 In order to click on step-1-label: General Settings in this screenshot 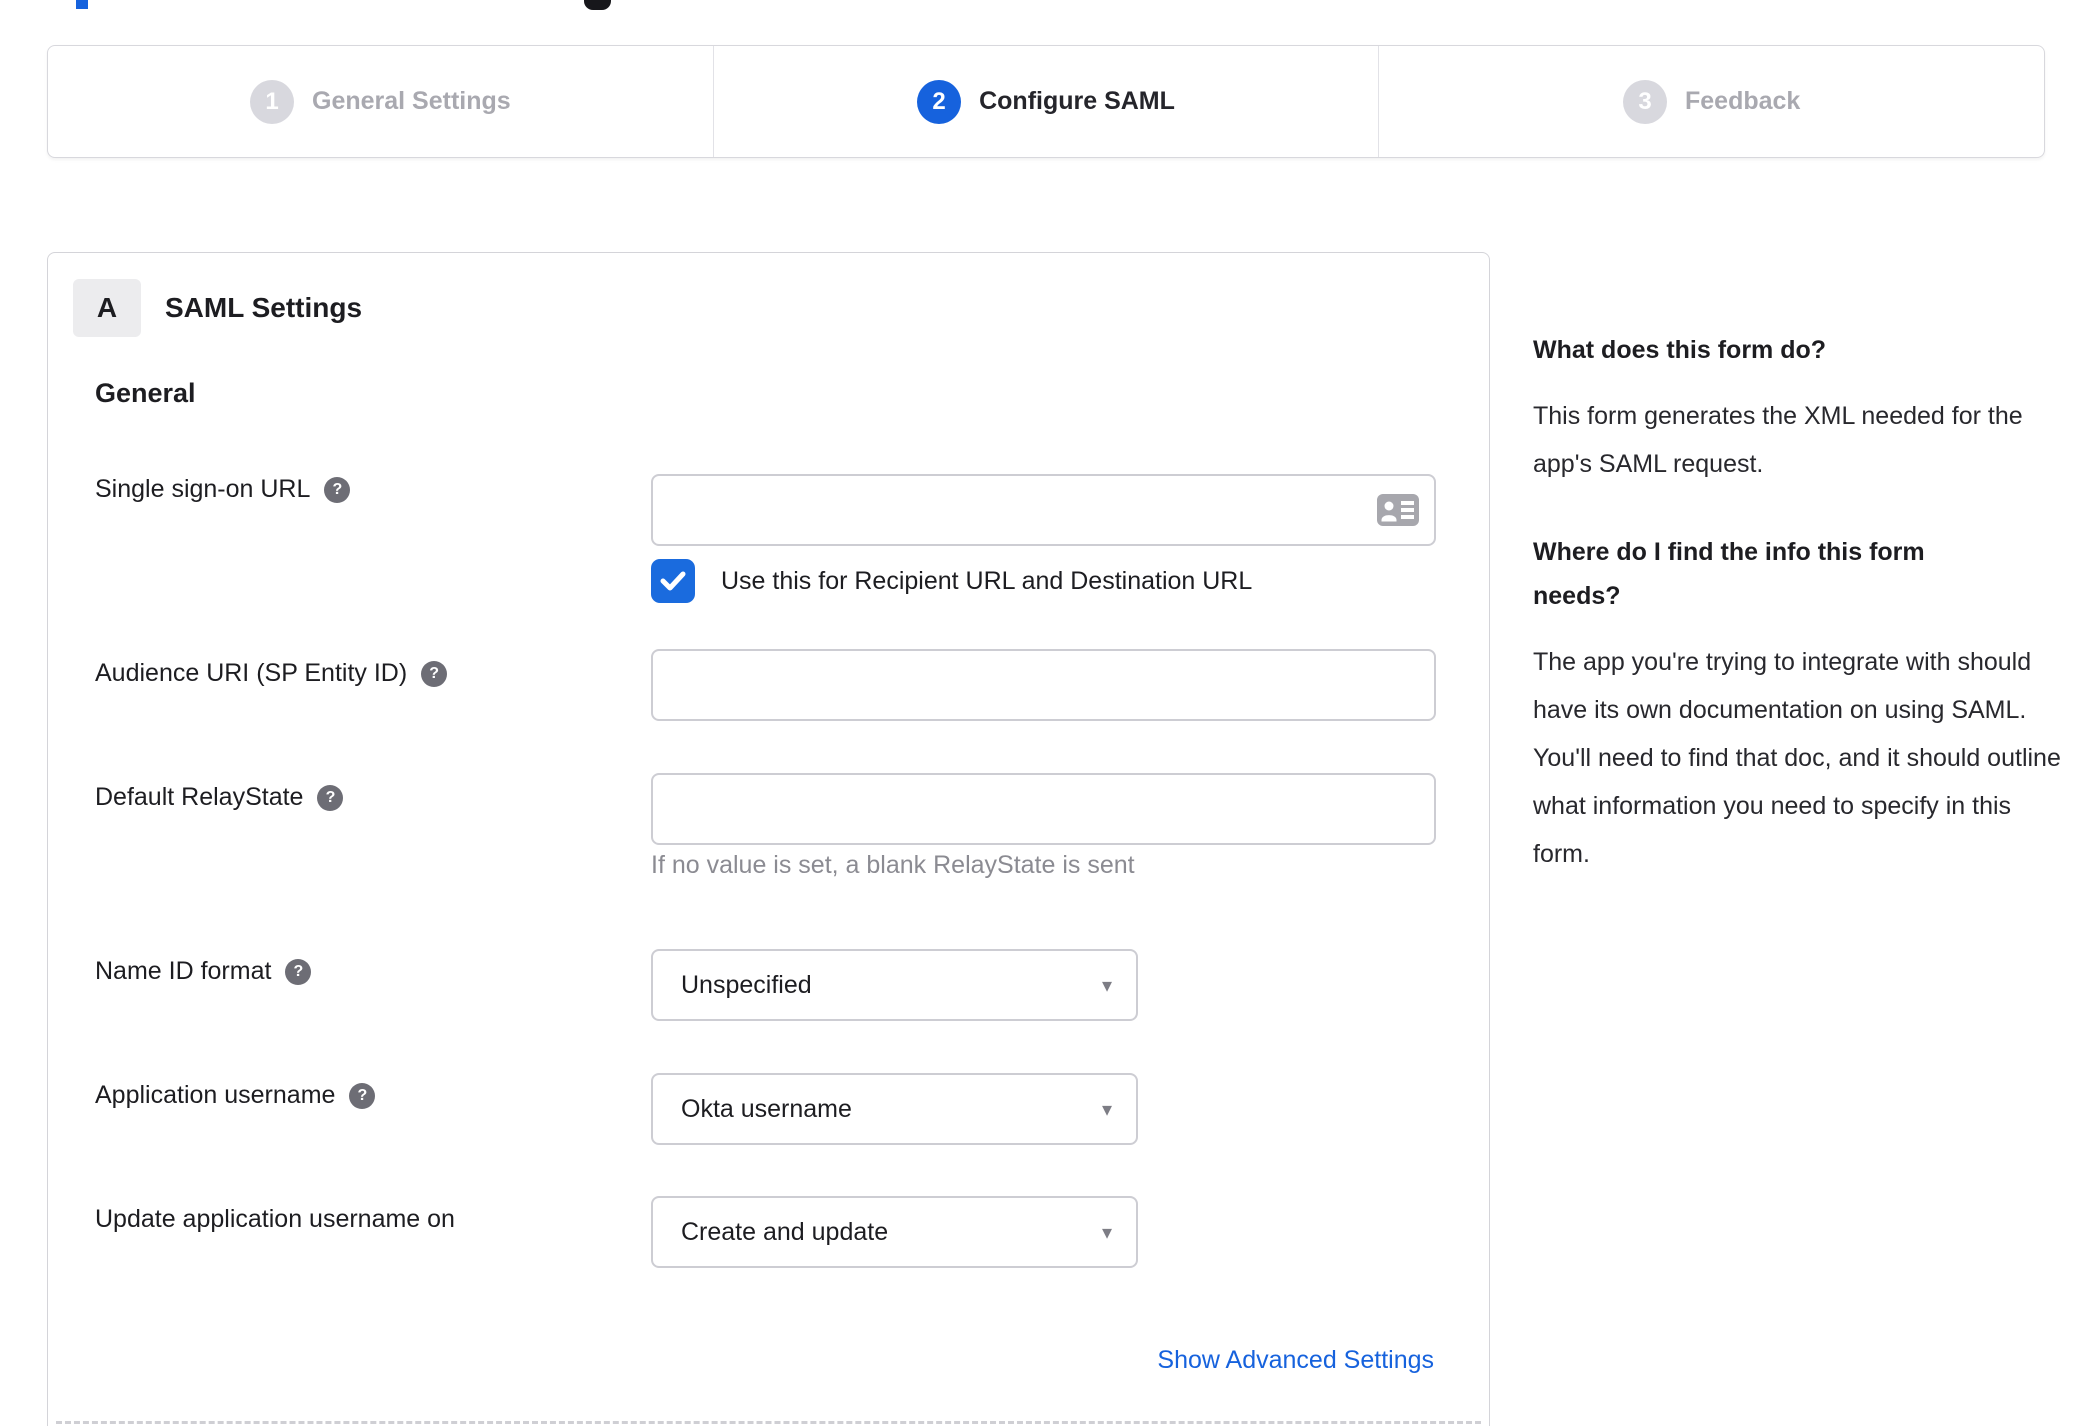, I will do `click(411, 101)`.